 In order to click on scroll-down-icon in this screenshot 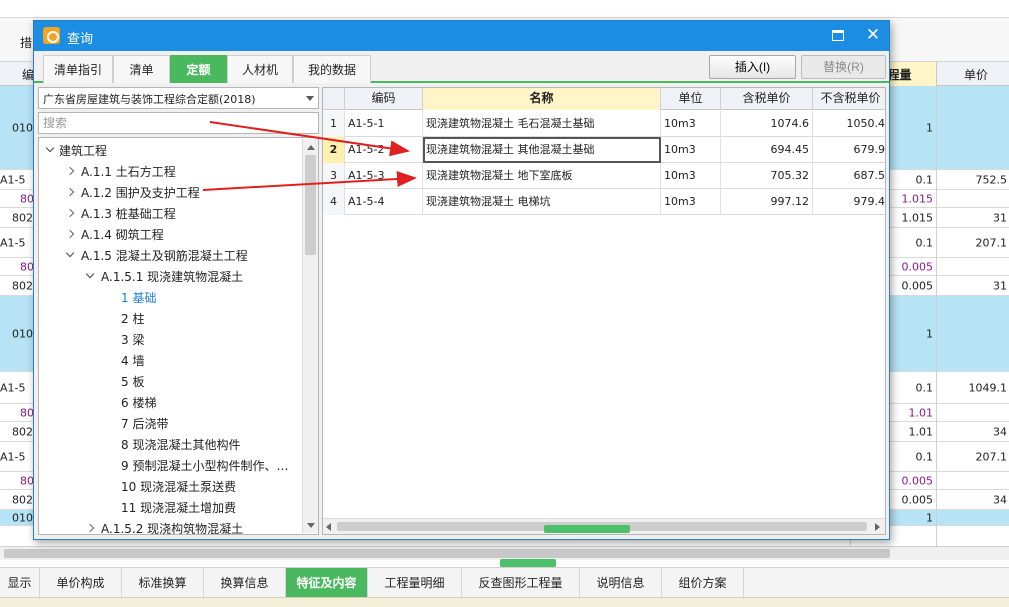, I will do `click(311, 525)`.